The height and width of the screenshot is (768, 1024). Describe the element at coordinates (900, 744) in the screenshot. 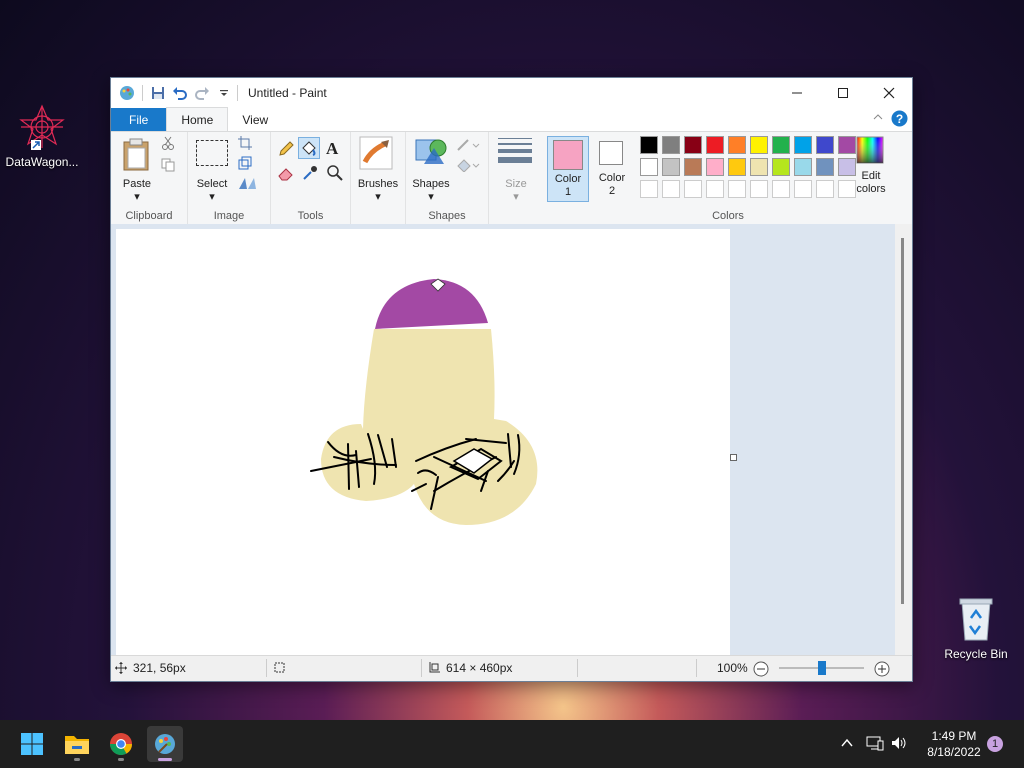

I see `volume-icon` at that location.